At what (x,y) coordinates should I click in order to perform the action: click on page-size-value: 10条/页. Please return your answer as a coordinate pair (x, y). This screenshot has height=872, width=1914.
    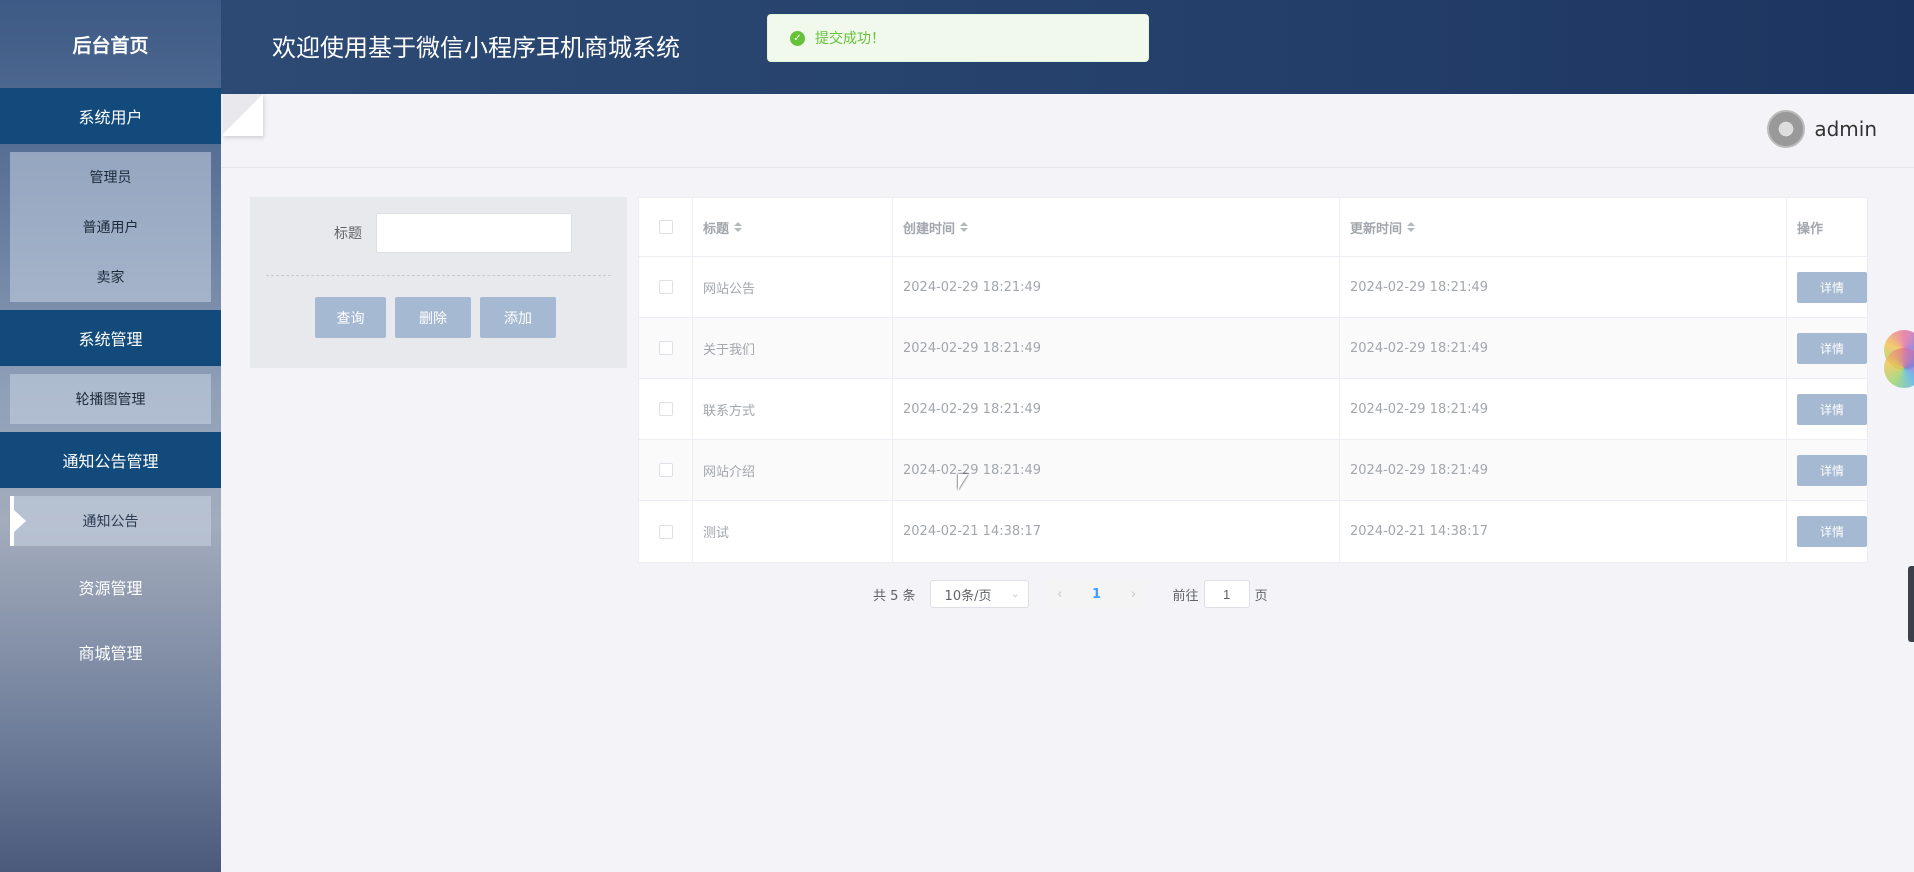
    Looking at the image, I should click on (968, 596).